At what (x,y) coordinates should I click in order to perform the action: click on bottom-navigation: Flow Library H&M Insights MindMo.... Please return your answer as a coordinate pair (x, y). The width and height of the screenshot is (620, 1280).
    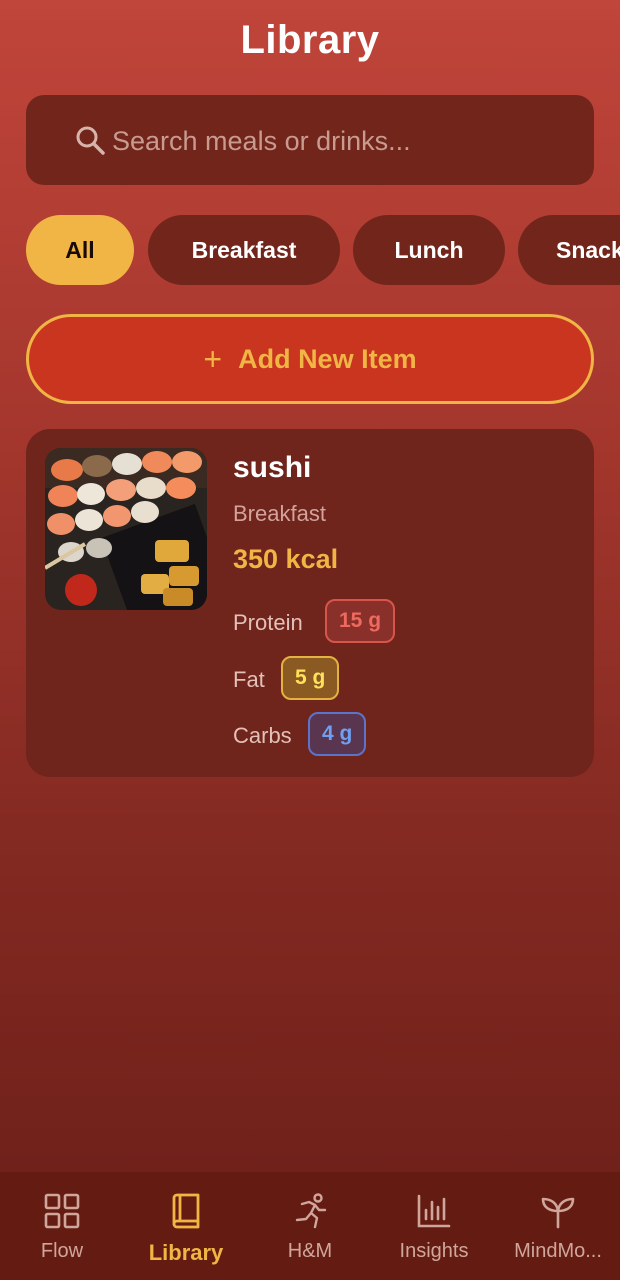
    Looking at the image, I should click on (310, 1226).